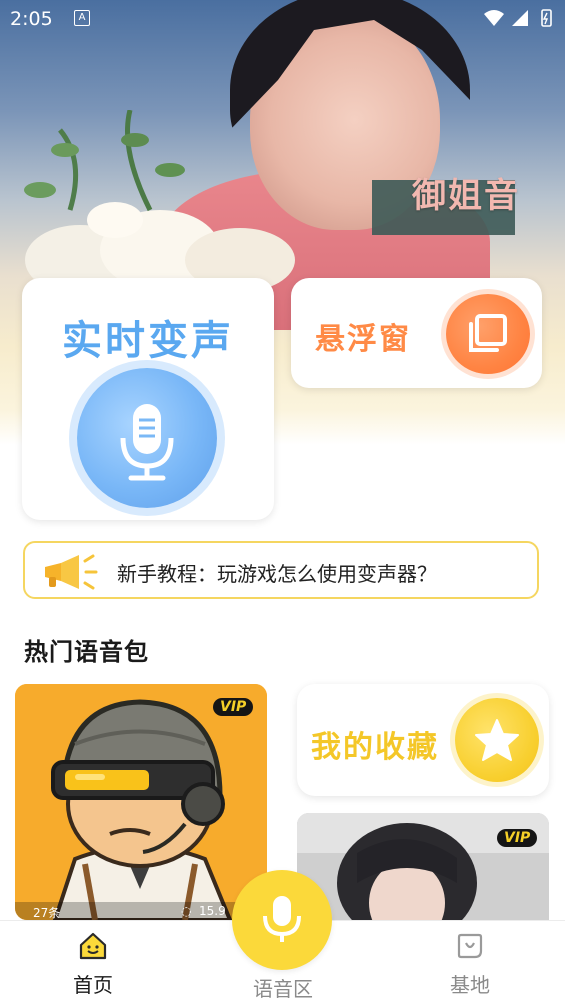 This screenshot has height=1005, width=565. Describe the element at coordinates (186, 911) in the screenshot. I see `pack-play-icon: ◌` at that location.